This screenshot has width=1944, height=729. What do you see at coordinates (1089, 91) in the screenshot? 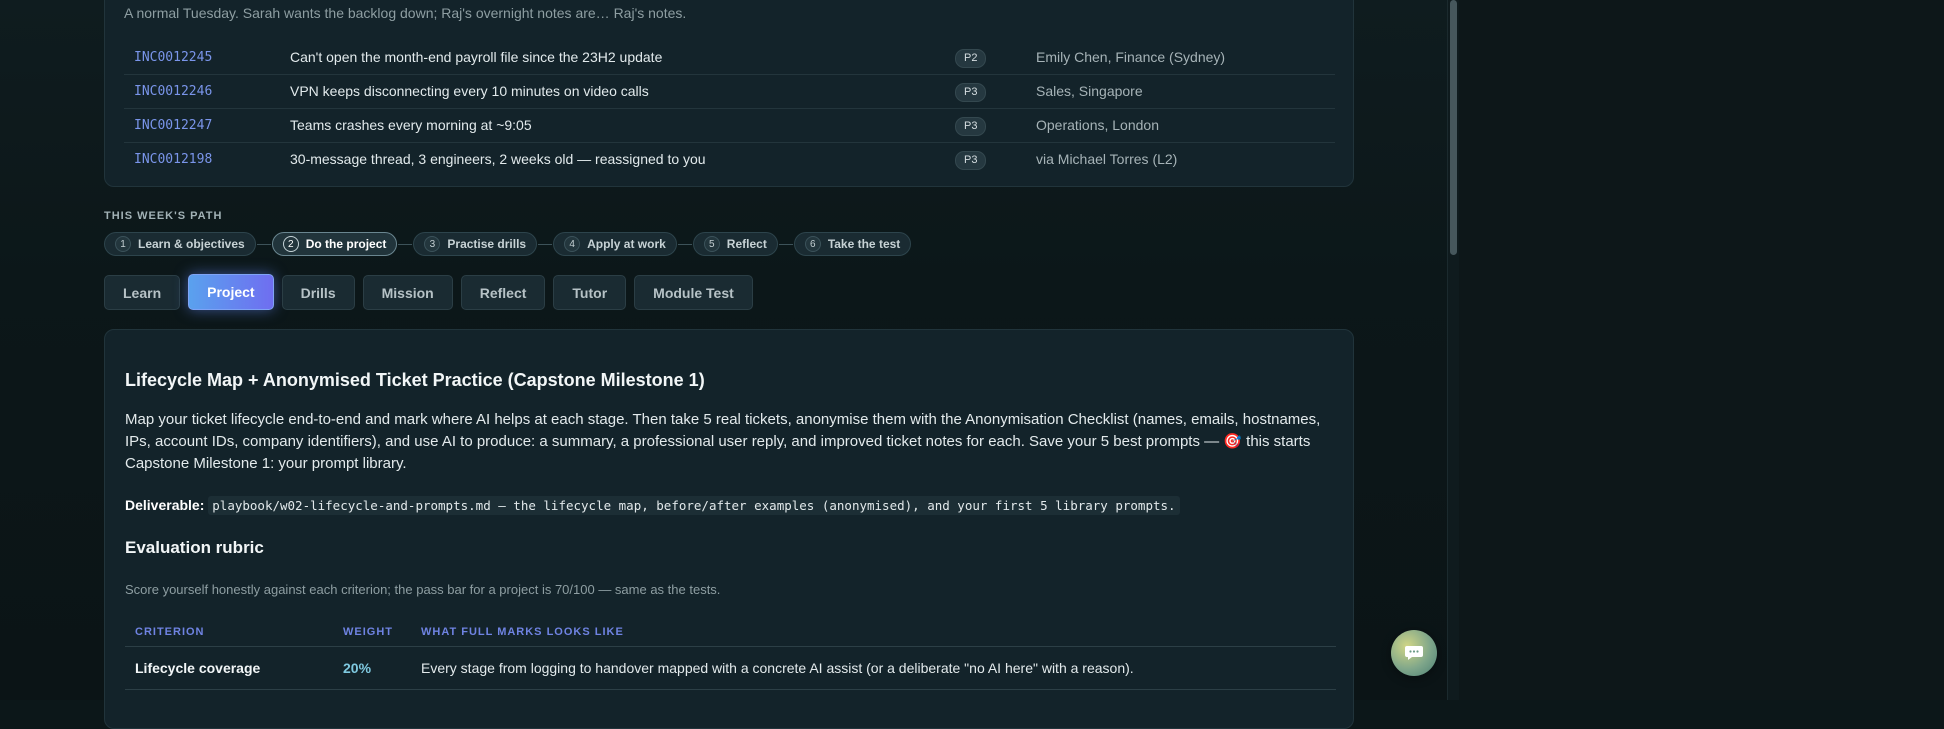
I see `ticket-requester: Sales, Singapore` at bounding box center [1089, 91].